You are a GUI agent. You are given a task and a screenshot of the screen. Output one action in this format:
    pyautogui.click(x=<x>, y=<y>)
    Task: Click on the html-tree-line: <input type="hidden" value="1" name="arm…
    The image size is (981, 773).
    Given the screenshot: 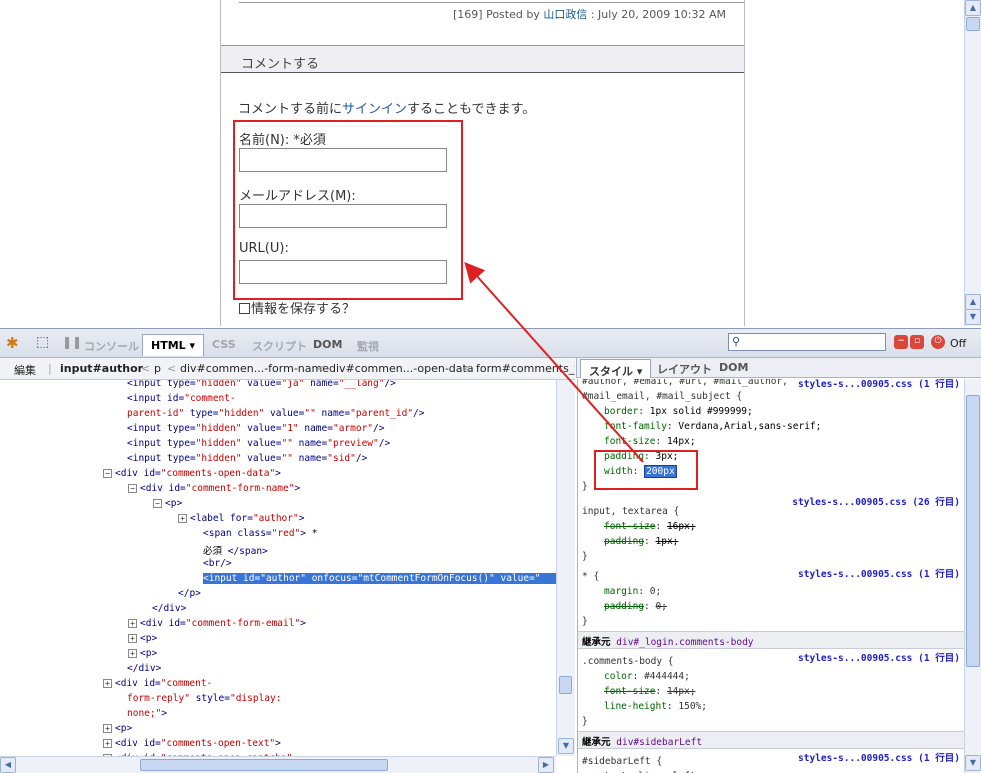 What is the action you would take?
    pyautogui.click(x=255, y=428)
    